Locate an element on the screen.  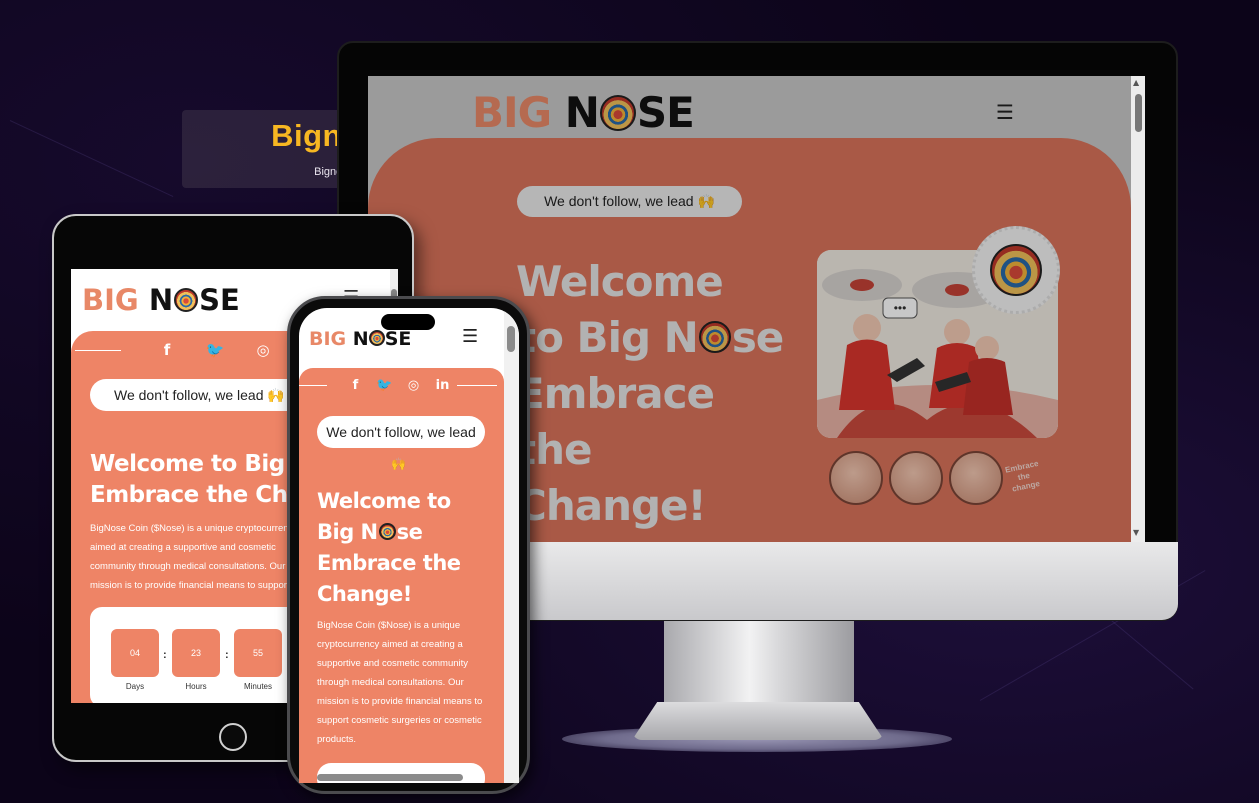
linkedin-icon: in is located at coordinates (442, 385).